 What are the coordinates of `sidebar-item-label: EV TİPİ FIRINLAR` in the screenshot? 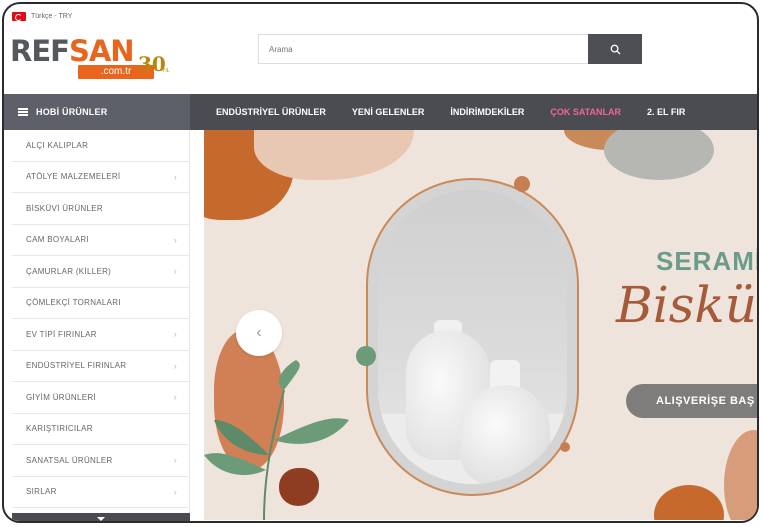 It's located at (61, 334).